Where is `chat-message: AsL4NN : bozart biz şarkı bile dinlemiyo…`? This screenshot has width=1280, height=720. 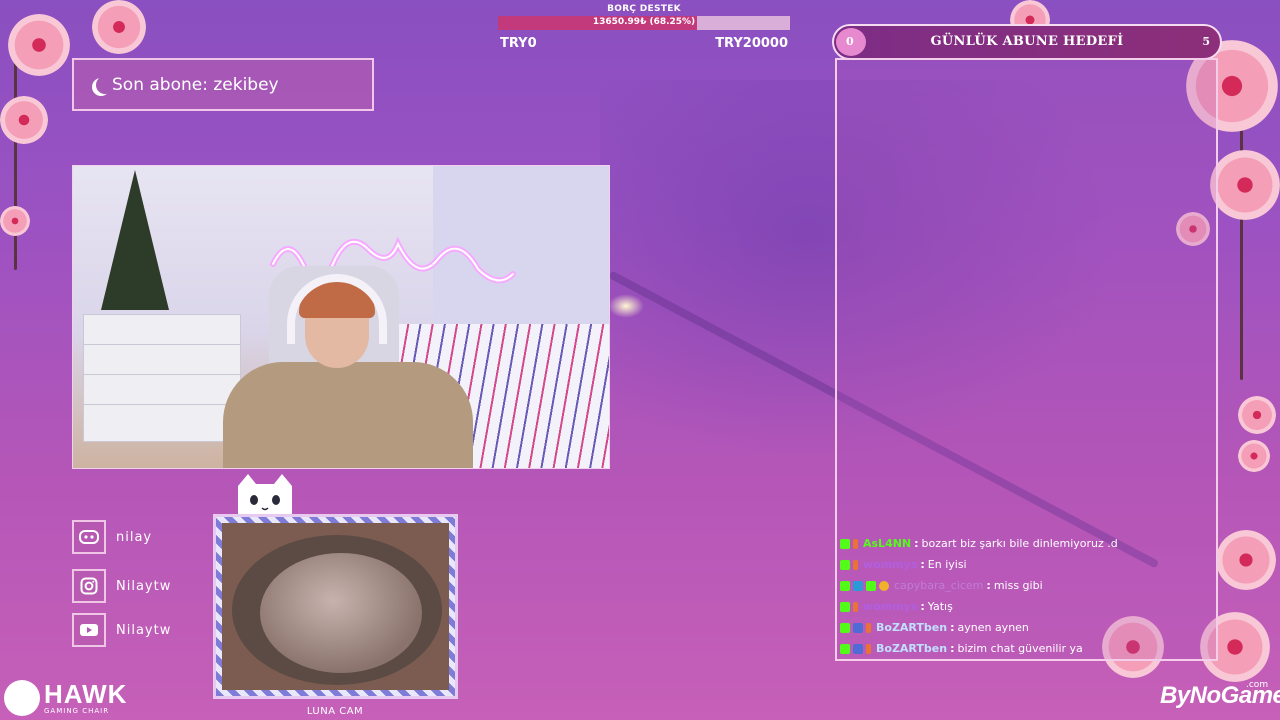 chat-message: AsL4NN : bozart biz şarkı bile dinlemiyo… is located at coordinates (1025, 543).